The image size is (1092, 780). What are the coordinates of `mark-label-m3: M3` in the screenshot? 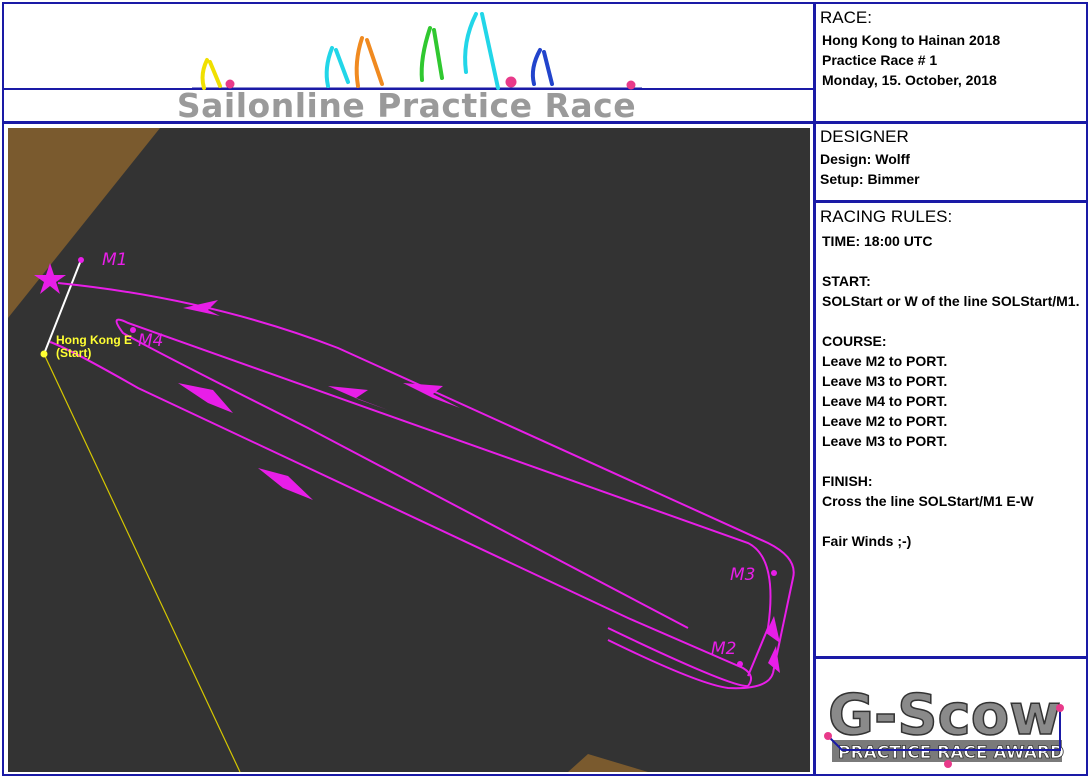 It's located at (742, 575).